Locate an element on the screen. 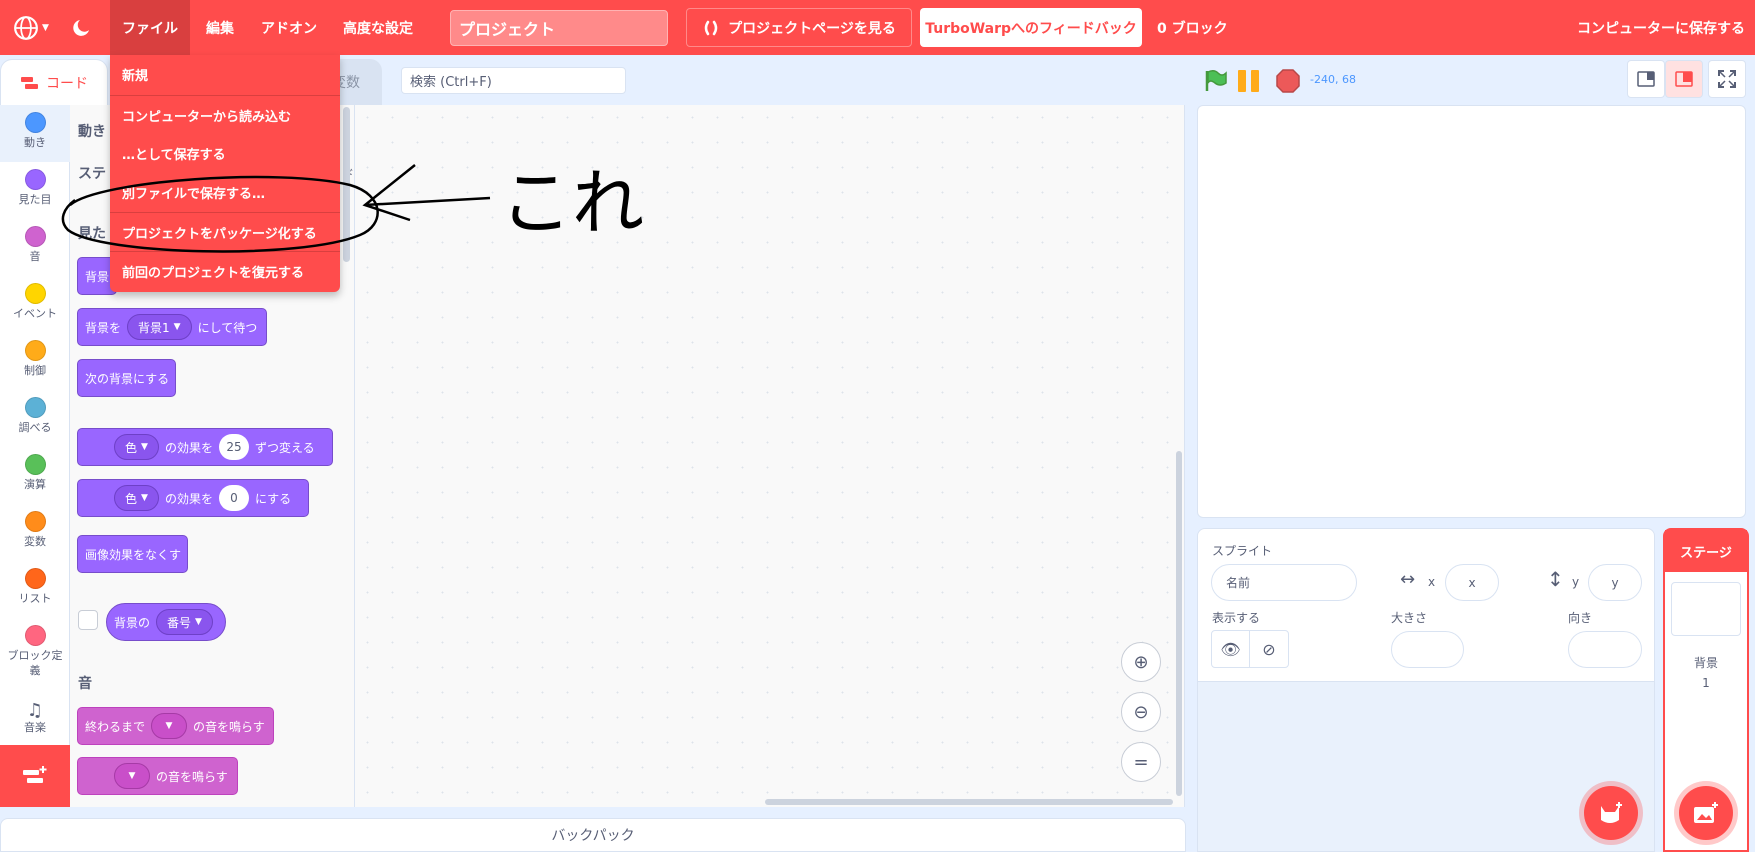 The image size is (1755, 852). x-position-input: x is located at coordinates (1472, 582).